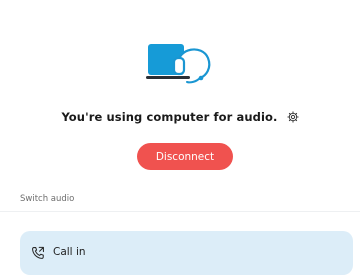 Image resolution: width=360 pixels, height=277 pixels. I want to click on audio-status-text: You're using computer for audio., so click(169, 117).